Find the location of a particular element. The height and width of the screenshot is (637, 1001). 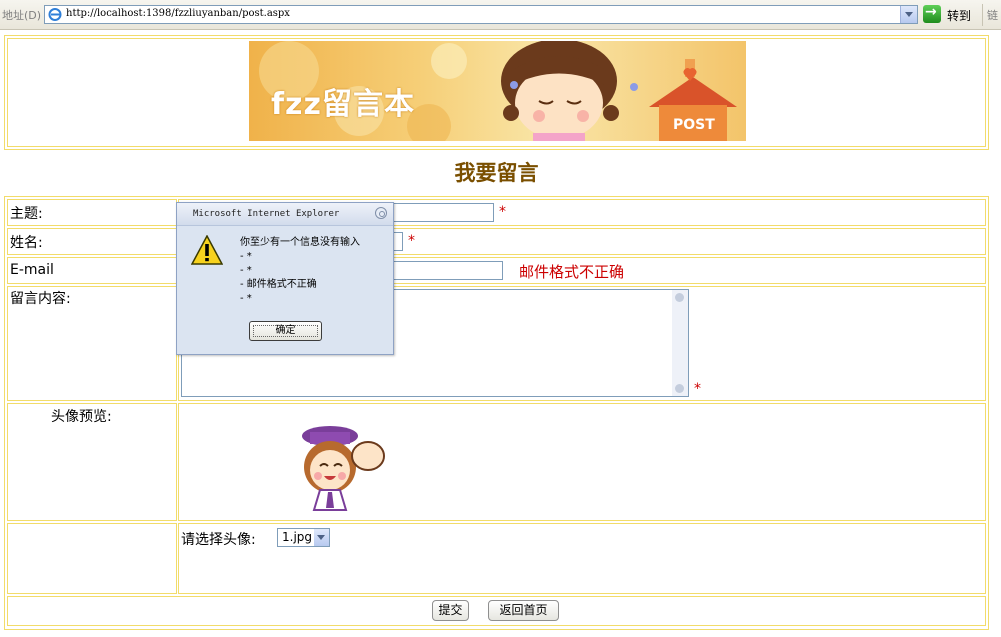

select-avatar-label: 请选择头像: is located at coordinates (218, 540).